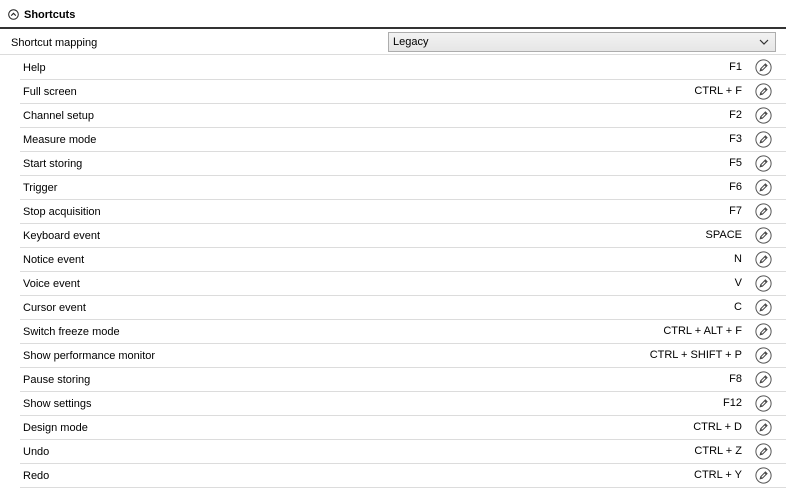 The width and height of the screenshot is (789, 503). I want to click on shortcut-keys: CTRL + D, so click(717, 427).